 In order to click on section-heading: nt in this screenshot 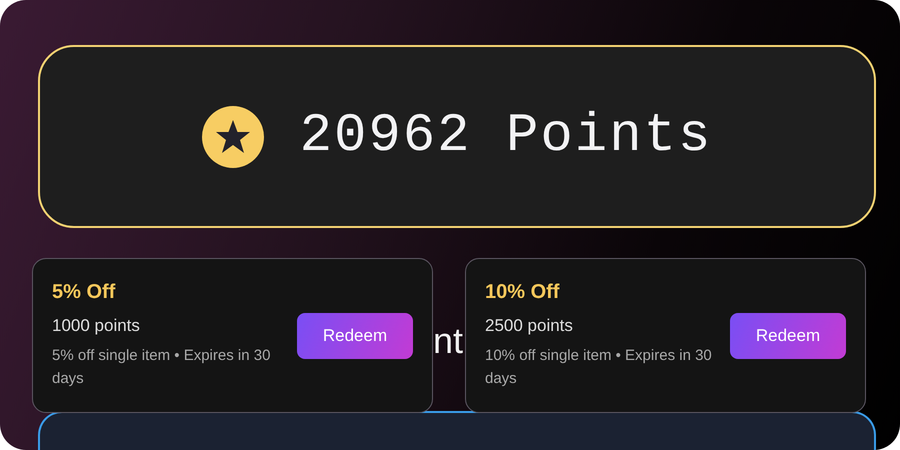, I will do `click(448, 341)`.